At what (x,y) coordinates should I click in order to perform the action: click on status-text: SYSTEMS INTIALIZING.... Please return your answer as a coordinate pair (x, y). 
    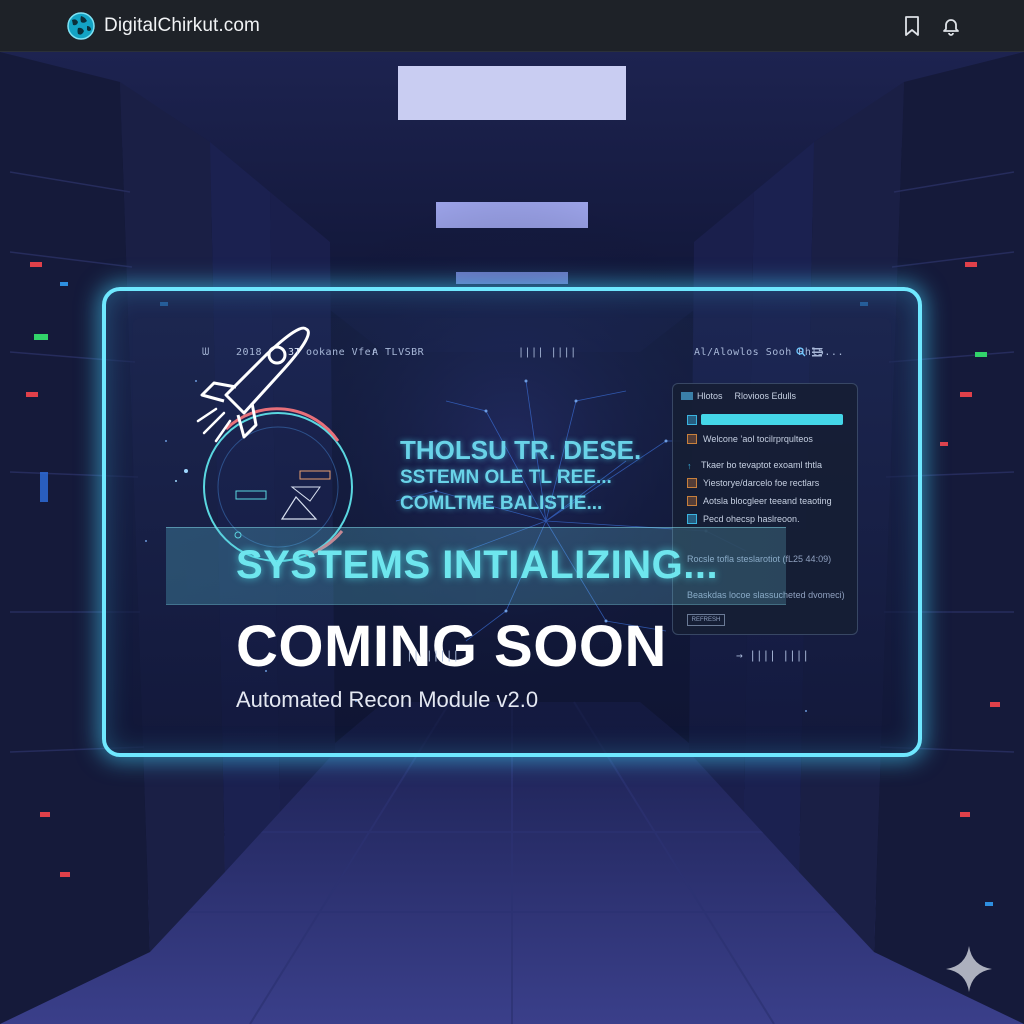
    Looking at the image, I should click on (477, 565).